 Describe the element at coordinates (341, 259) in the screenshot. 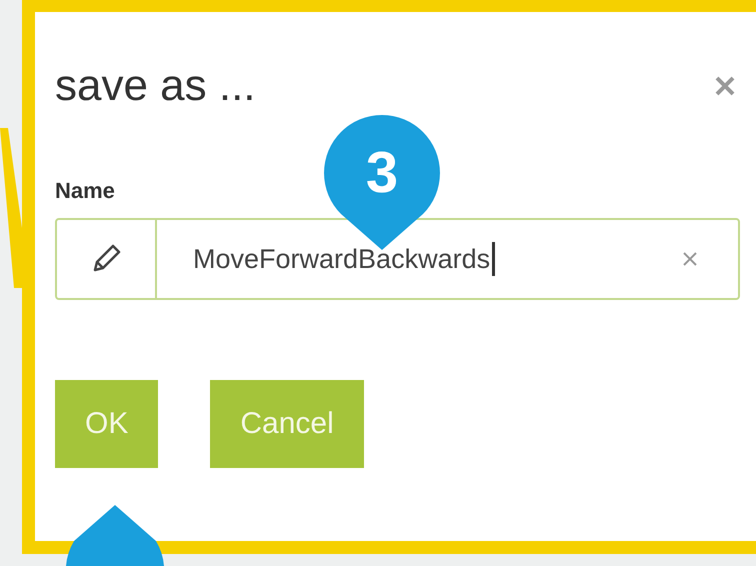

I see `field-value: MoveForwardBackwards` at that location.